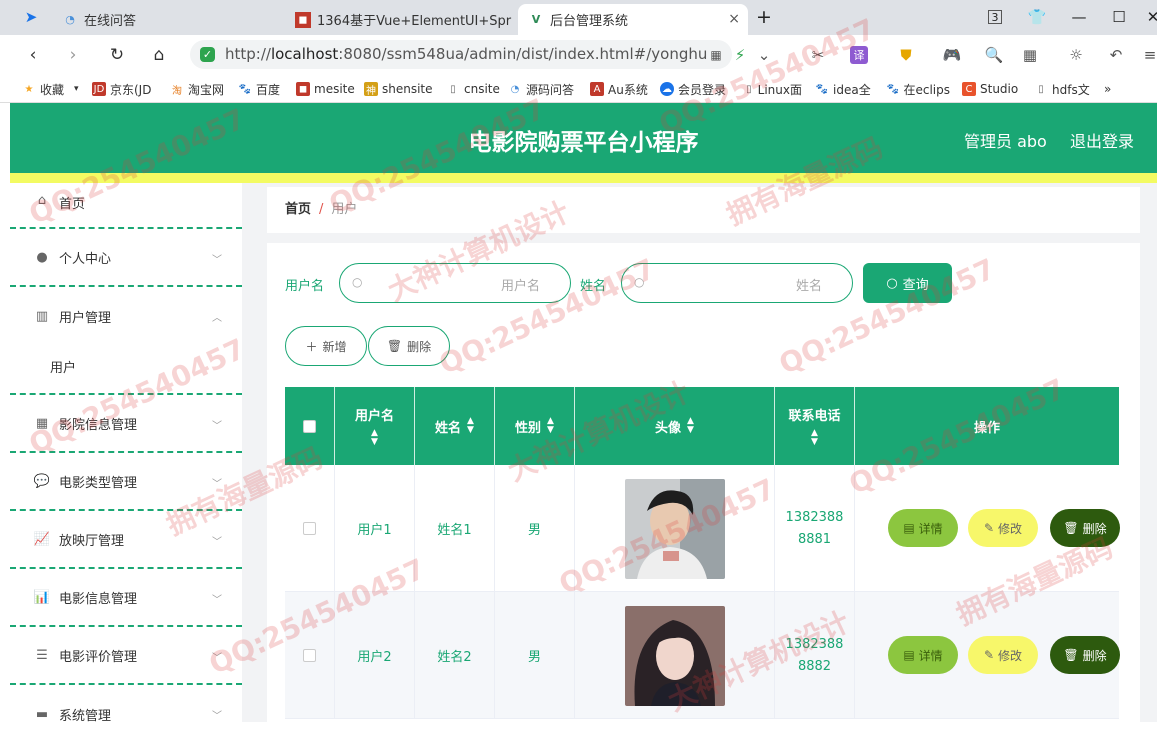 This screenshot has width=1157, height=743. Describe the element at coordinates (1063, 89) in the screenshot. I see `bookmark-item: ▯ hdfs文` at that location.